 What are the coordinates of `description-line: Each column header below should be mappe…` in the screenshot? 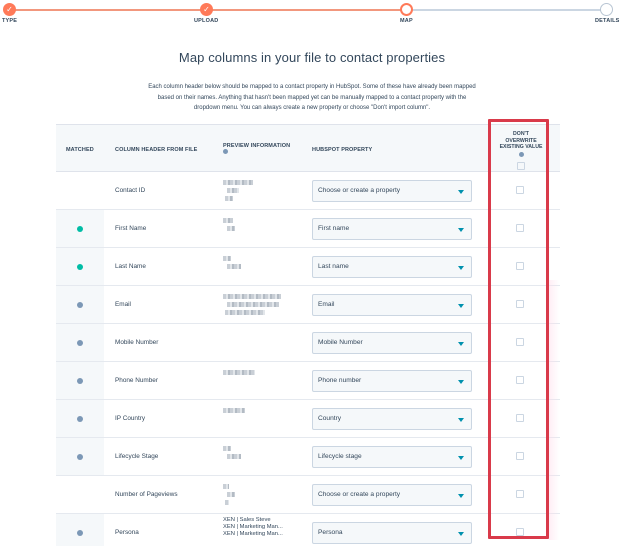 It's located at (312, 87).